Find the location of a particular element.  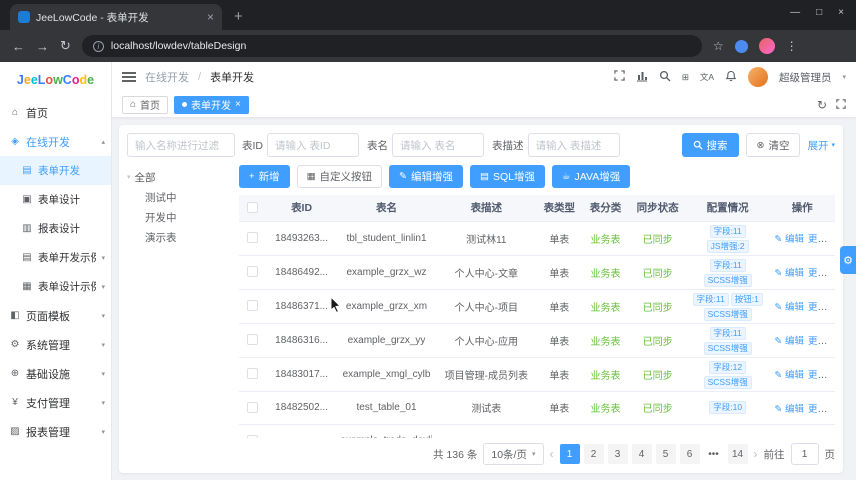

settings-gear-button: ⚙ is located at coordinates (848, 260).